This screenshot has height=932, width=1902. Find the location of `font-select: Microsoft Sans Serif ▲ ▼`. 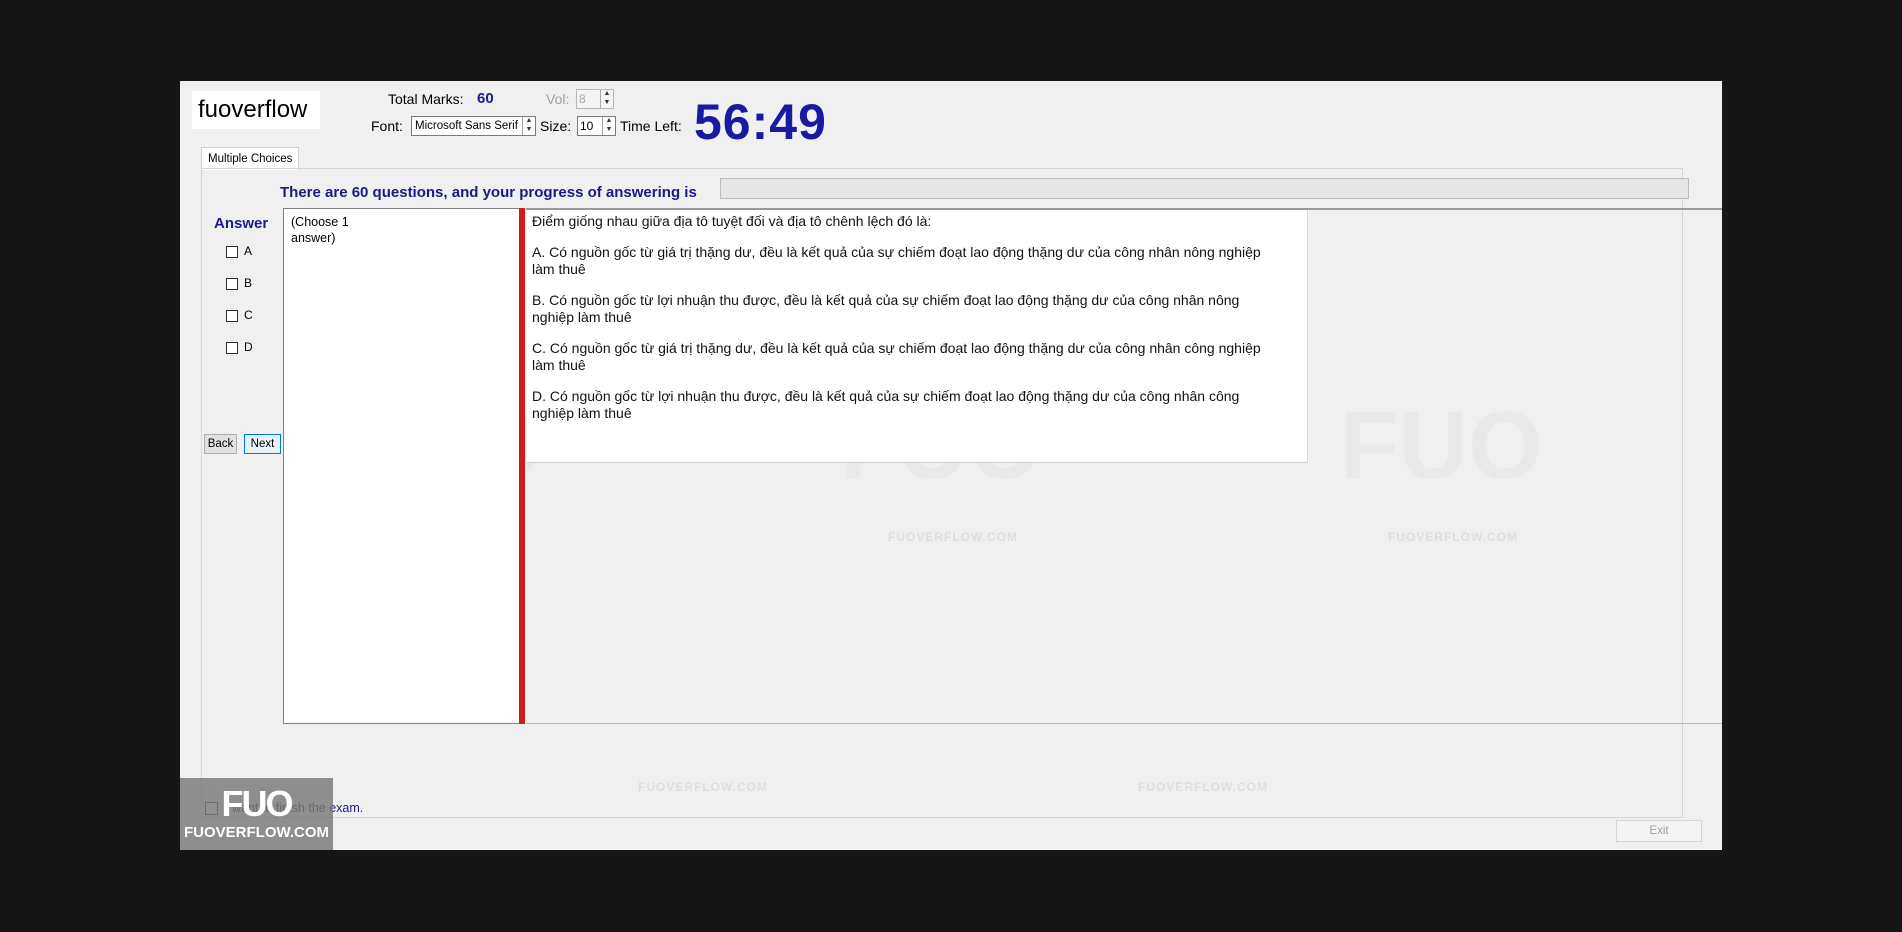

font-select: Microsoft Sans Serif ▲ ▼ is located at coordinates (473, 126).